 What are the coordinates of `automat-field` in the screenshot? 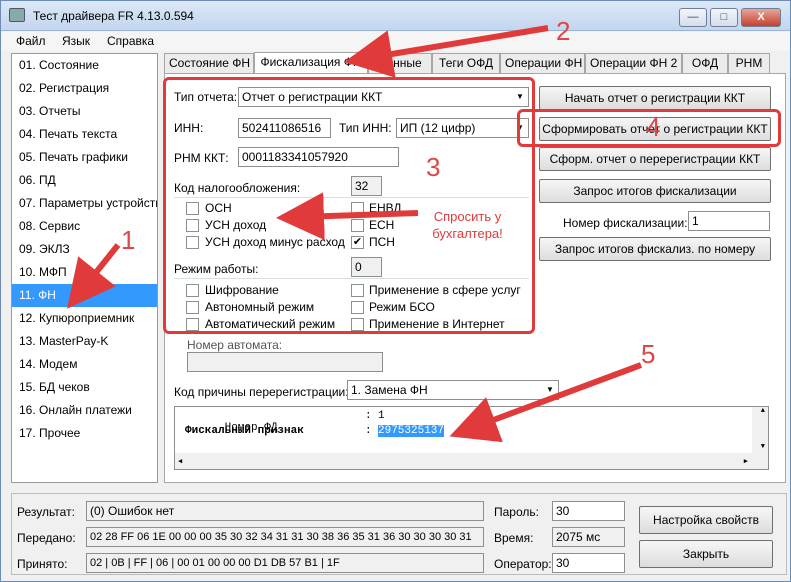 It's located at (285, 362).